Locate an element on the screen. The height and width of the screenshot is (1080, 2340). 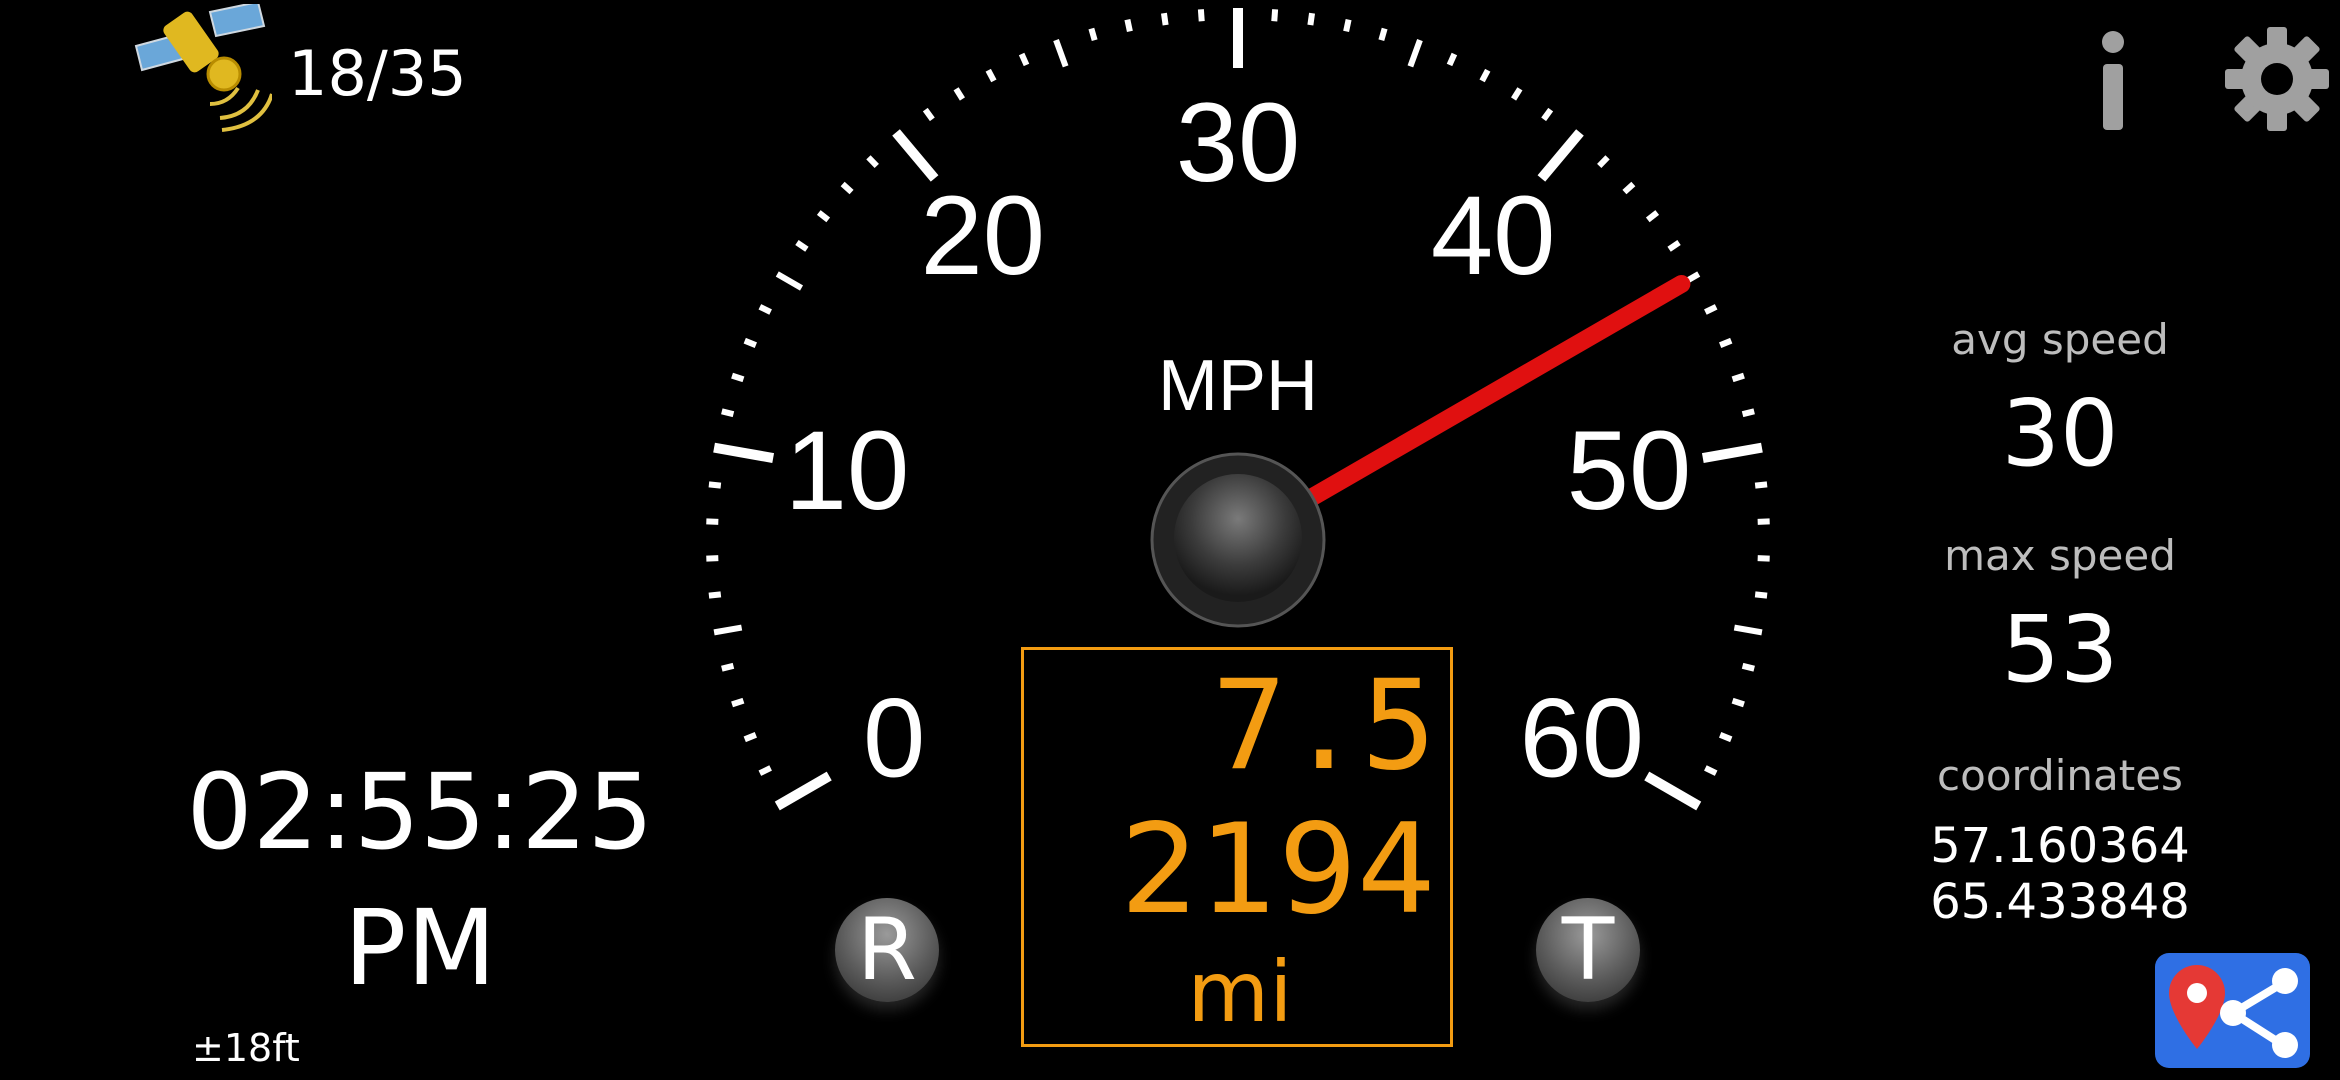
dial-label-60: 60 is located at coordinates (1582, 738).